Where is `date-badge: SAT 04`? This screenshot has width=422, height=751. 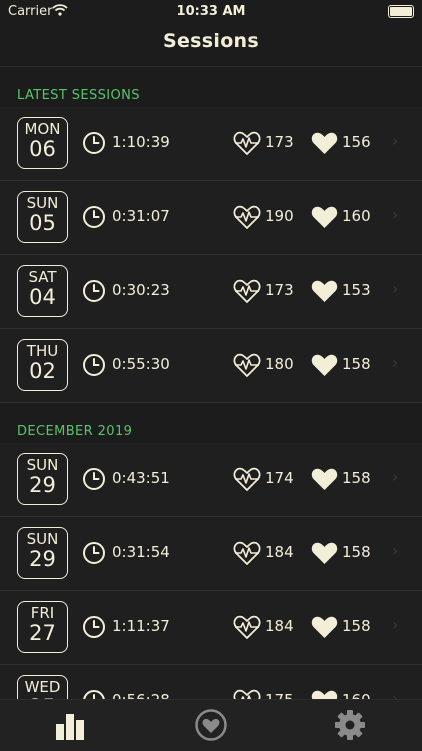
date-badge: SAT 04 is located at coordinates (42, 291).